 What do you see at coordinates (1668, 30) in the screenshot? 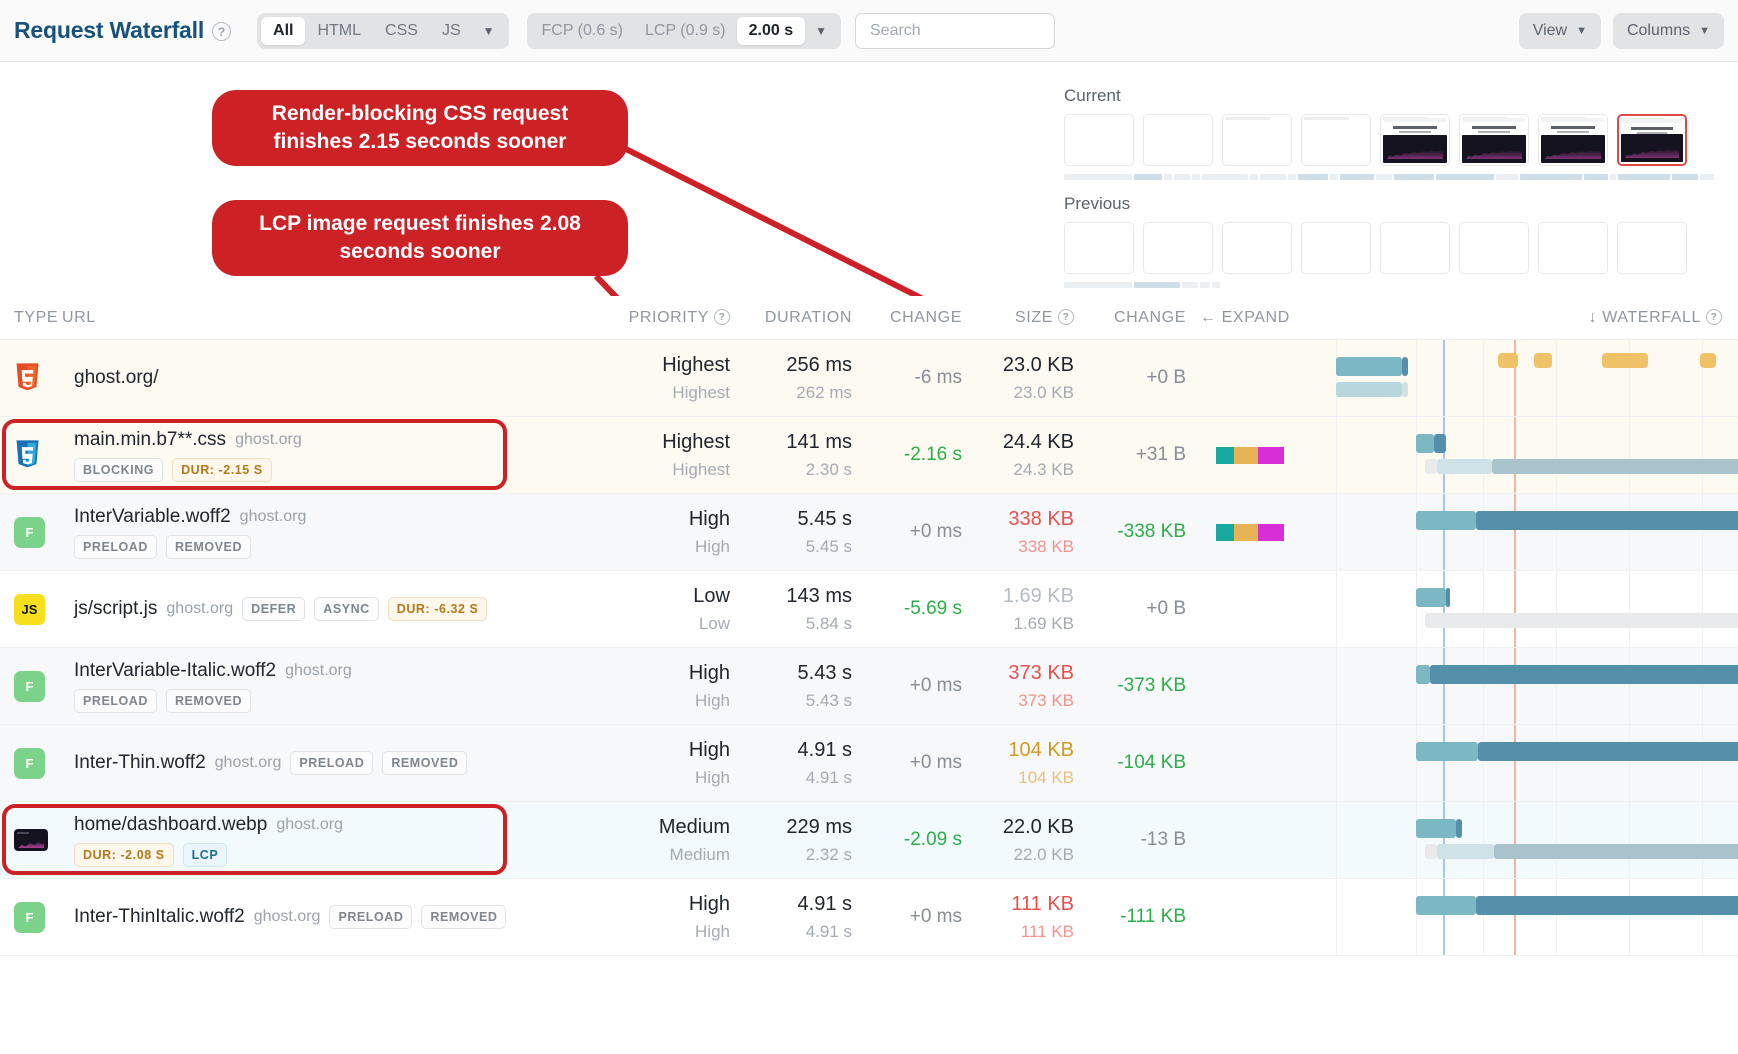
I see `columns-button: Columns ▼` at bounding box center [1668, 30].